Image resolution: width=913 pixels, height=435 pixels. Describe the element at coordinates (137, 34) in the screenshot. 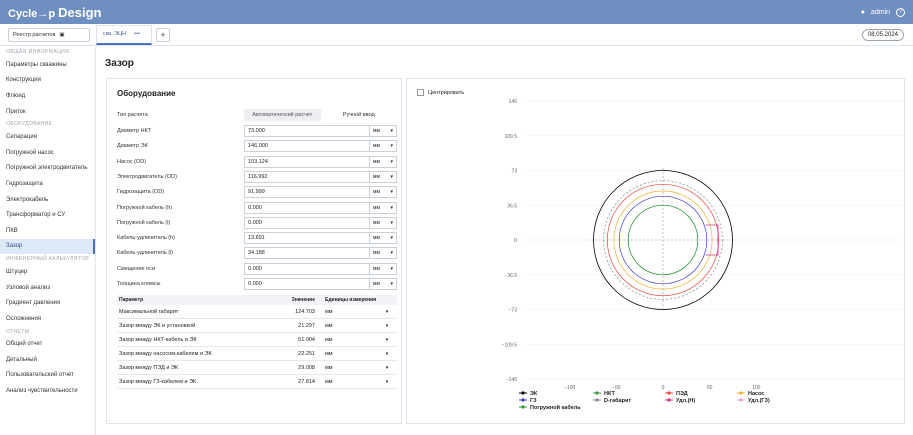

I see `more-icon: •••` at that location.